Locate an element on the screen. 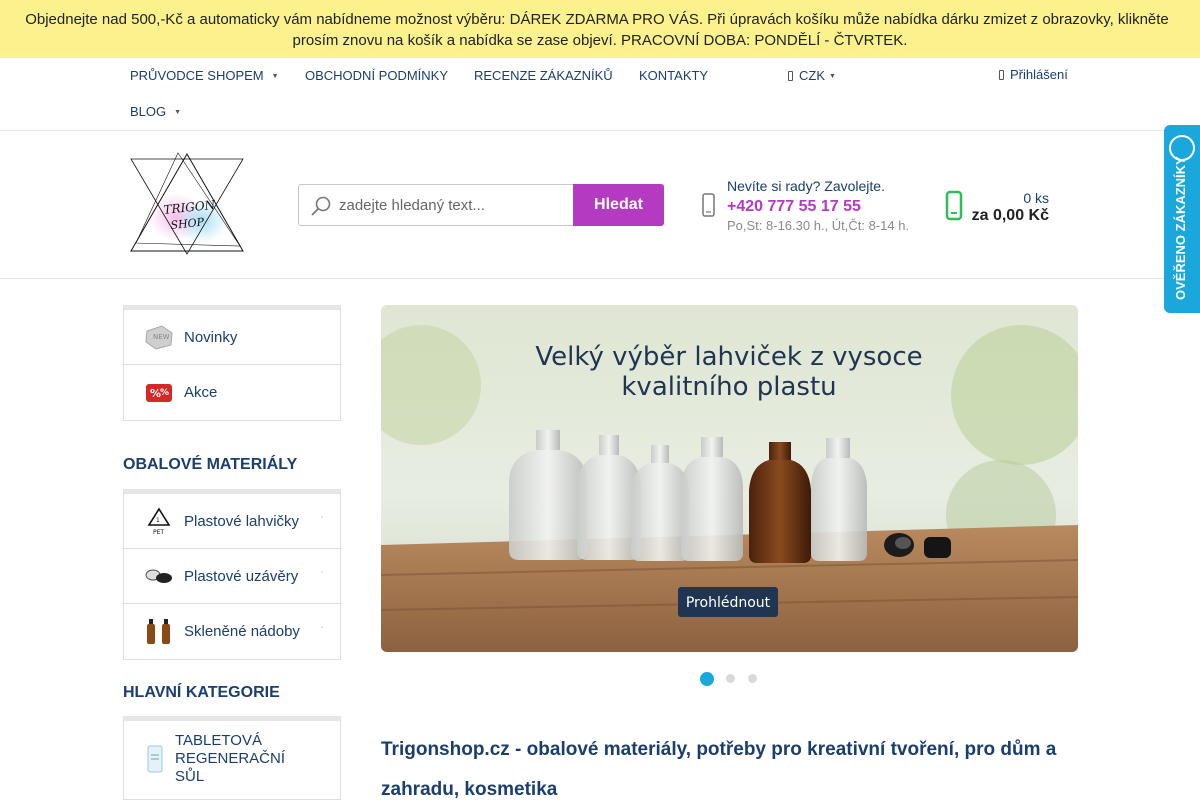 The height and width of the screenshot is (800, 1200). glass-bottles-icon is located at coordinates (158, 631).